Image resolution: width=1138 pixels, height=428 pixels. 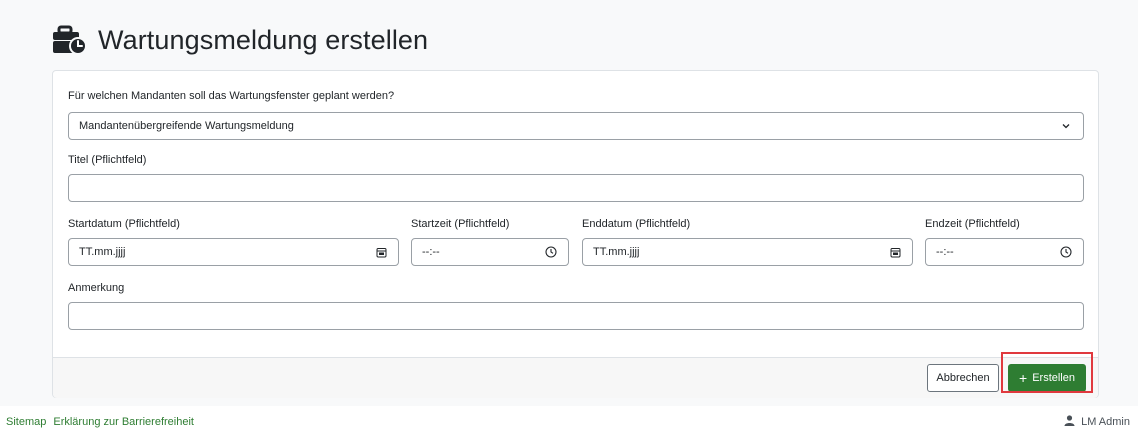 What do you see at coordinates (123, 422) in the screenshot?
I see `accessibility-statement-link: Erklärung zur Barrierefreiheit` at bounding box center [123, 422].